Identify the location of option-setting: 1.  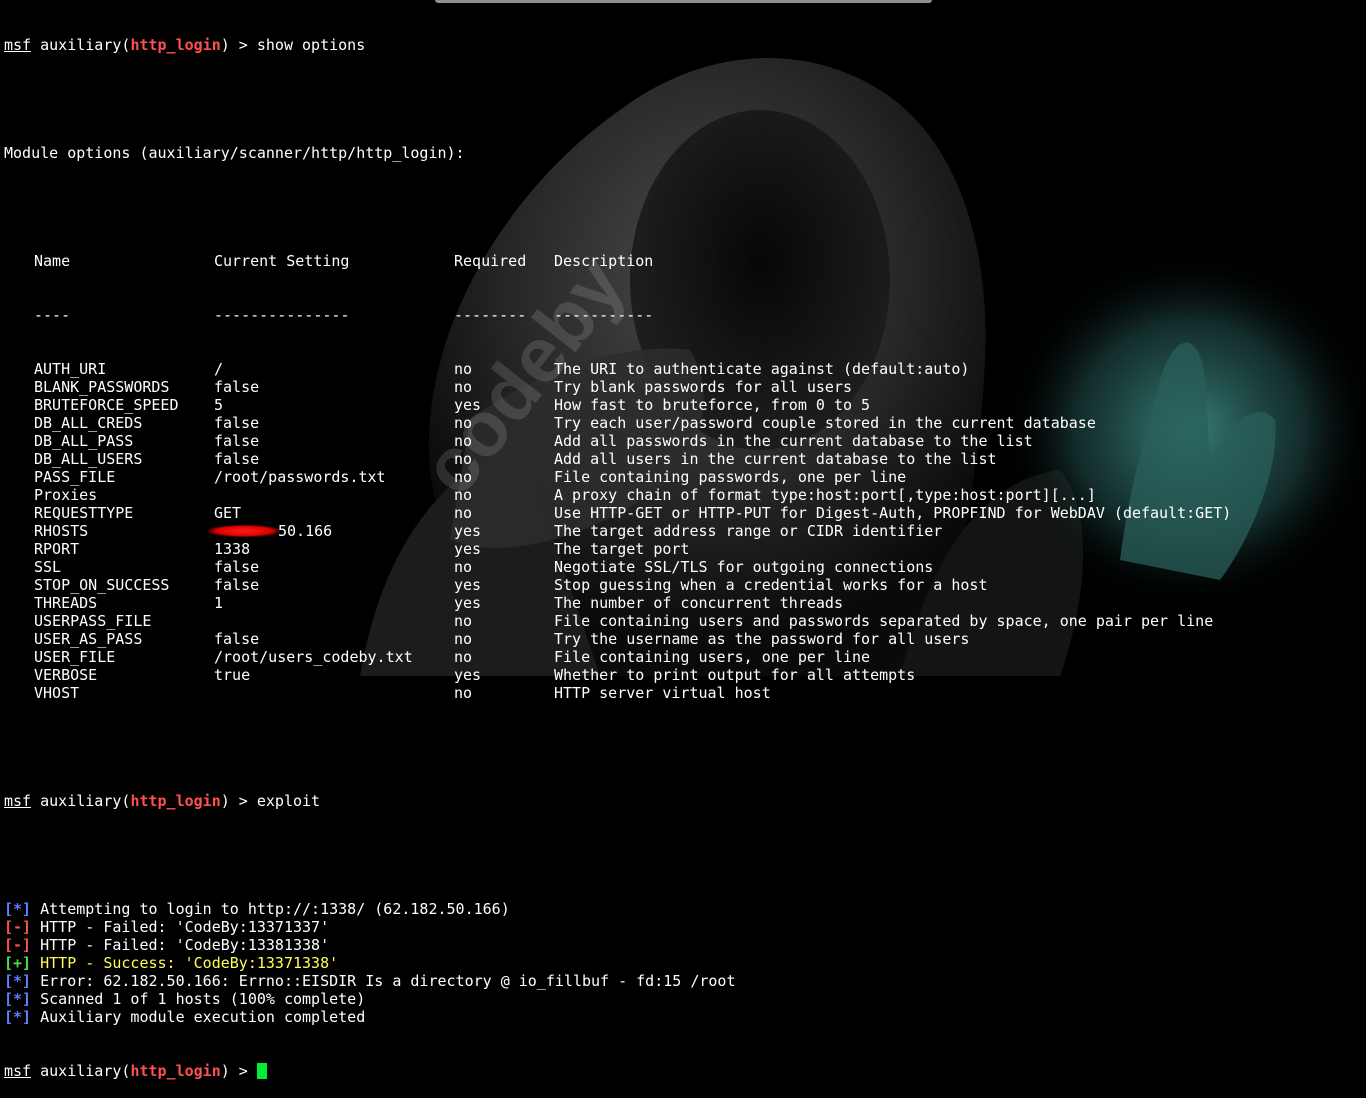
(219, 603).